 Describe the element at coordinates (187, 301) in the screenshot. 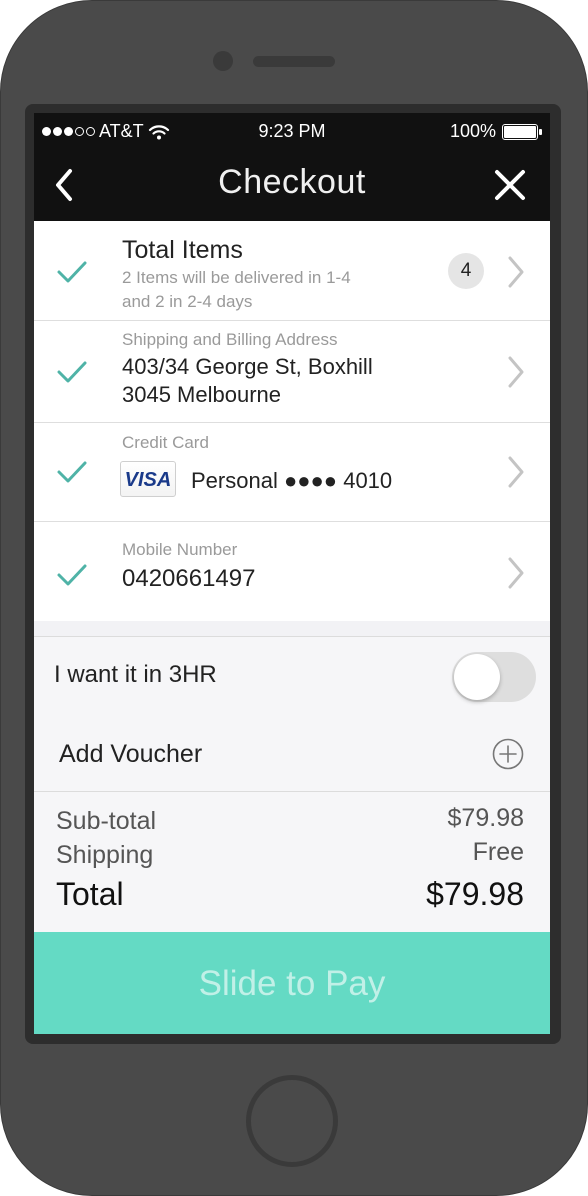

I see `delivery-note-line2: and 2 in 2-4 days` at that location.